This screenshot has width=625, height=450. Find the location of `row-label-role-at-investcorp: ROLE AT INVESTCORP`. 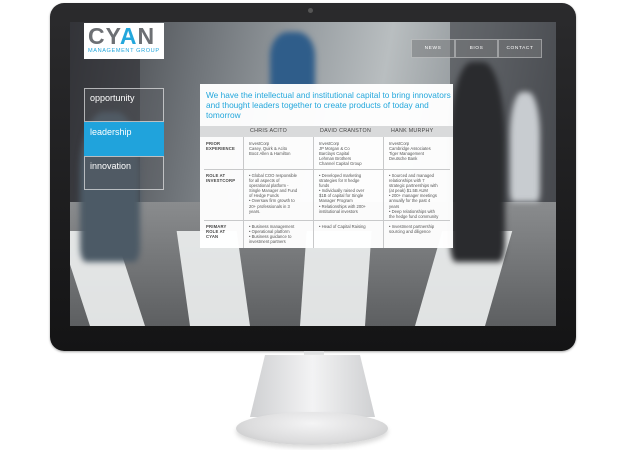

row-label-role-at-investcorp: ROLE AT INVESTCORP is located at coordinates (221, 178).